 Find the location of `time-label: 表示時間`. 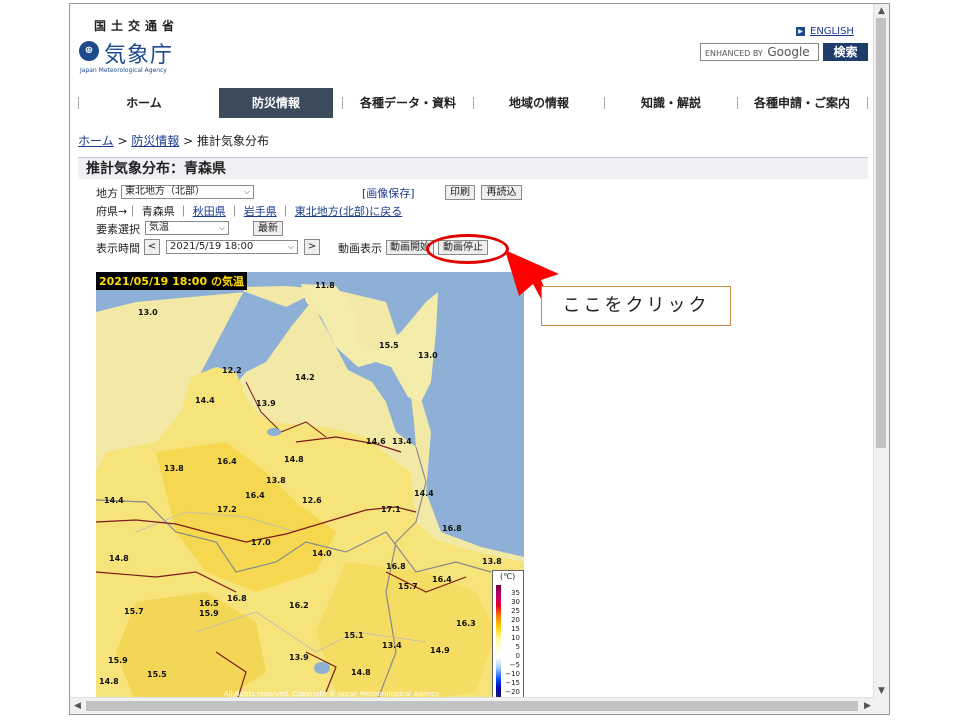

time-label: 表示時間 is located at coordinates (118, 248).